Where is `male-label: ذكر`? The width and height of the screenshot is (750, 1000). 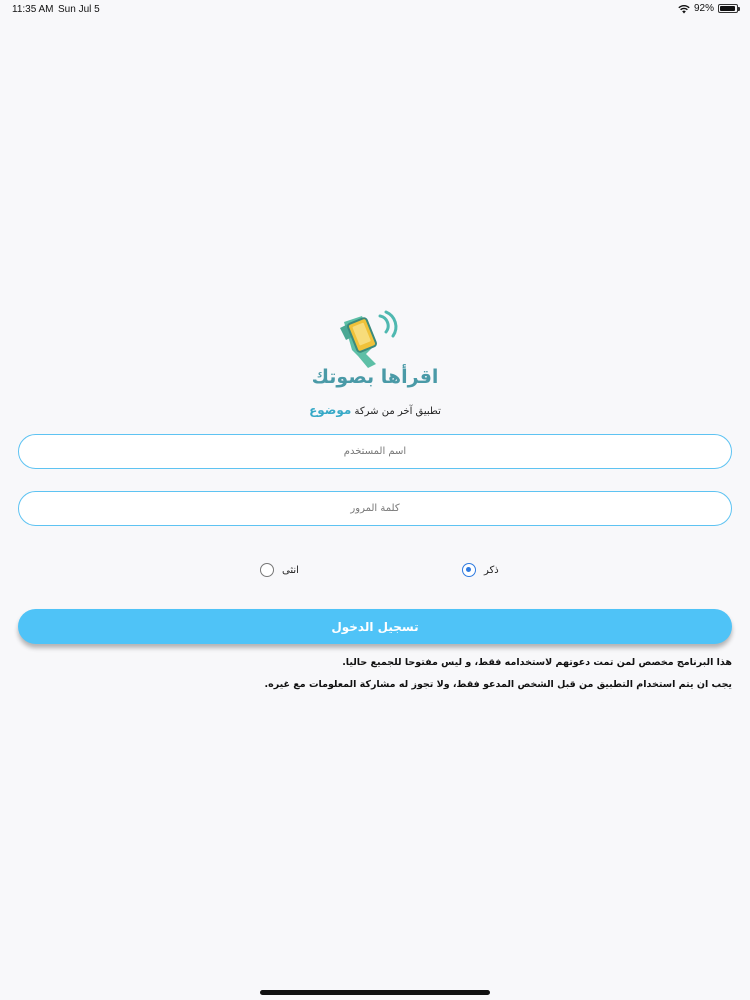 male-label: ذكر is located at coordinates (491, 570).